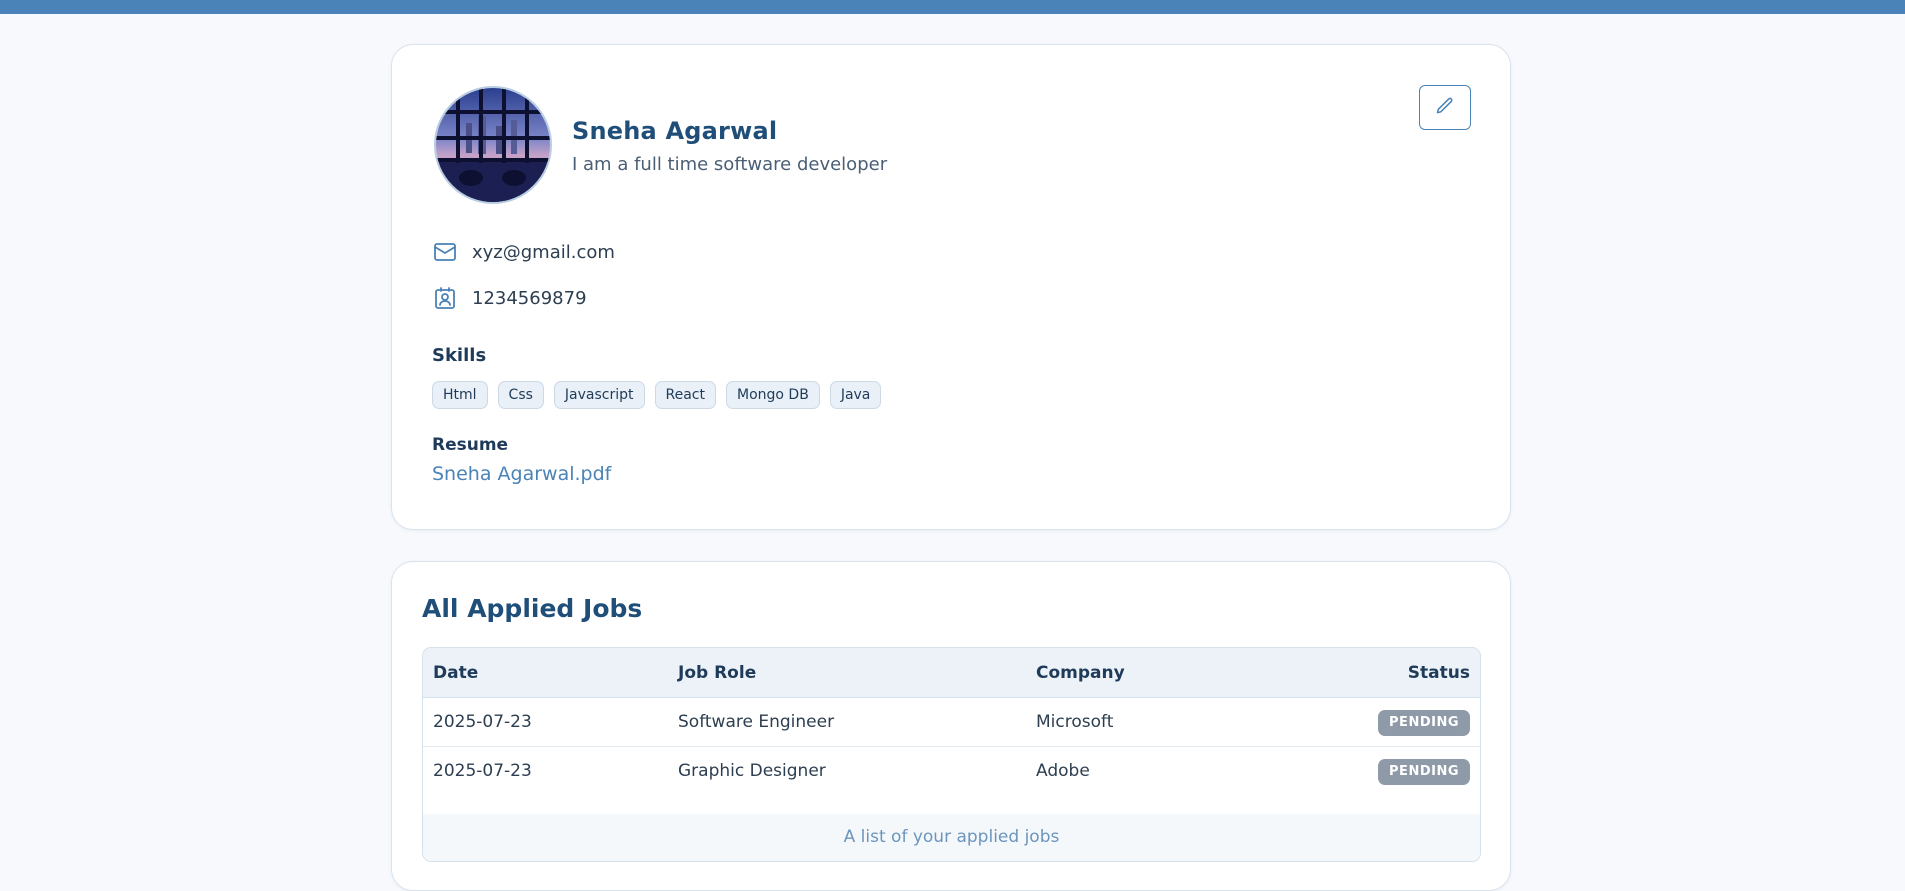  What do you see at coordinates (493, 145) in the screenshot?
I see `avatar` at bounding box center [493, 145].